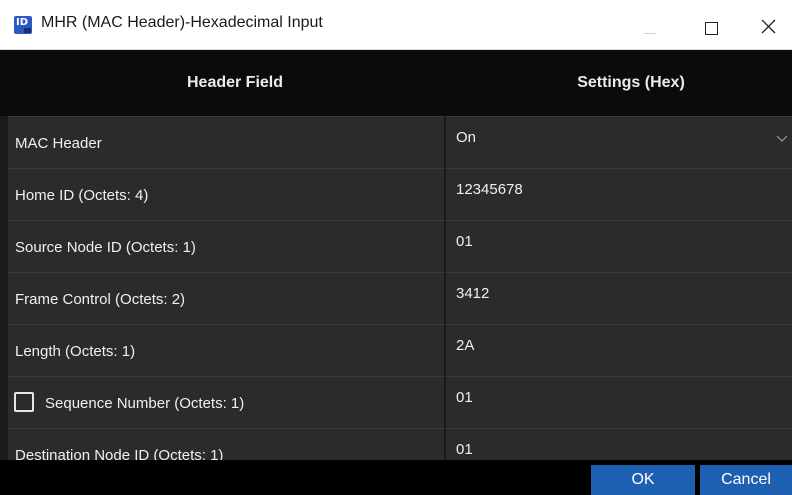 The height and width of the screenshot is (495, 792). I want to click on input-value: 3412, so click(473, 293).